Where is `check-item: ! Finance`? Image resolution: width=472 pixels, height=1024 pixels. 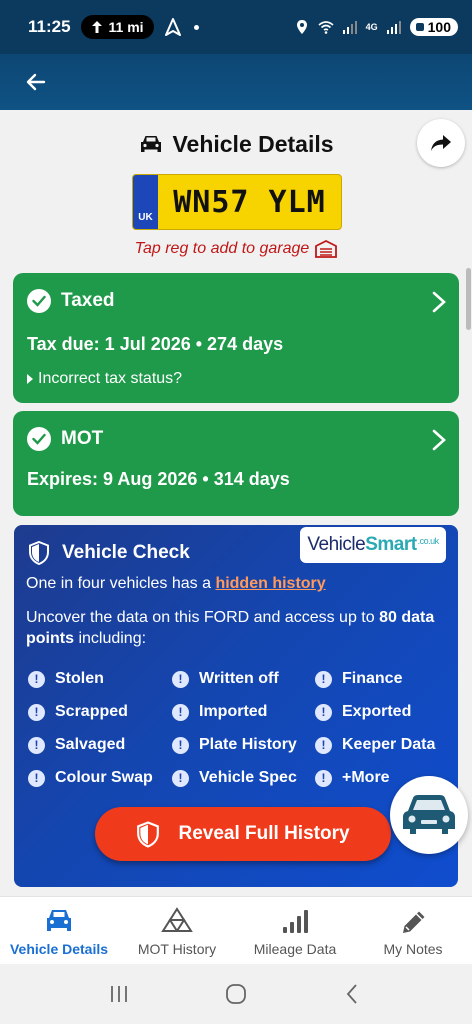
check-item: ! Finance is located at coordinates (381, 679).